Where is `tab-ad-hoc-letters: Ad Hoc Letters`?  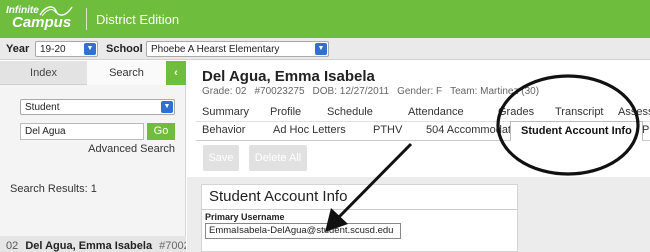 tab-ad-hoc-letters: Ad Hoc Letters is located at coordinates (309, 130).